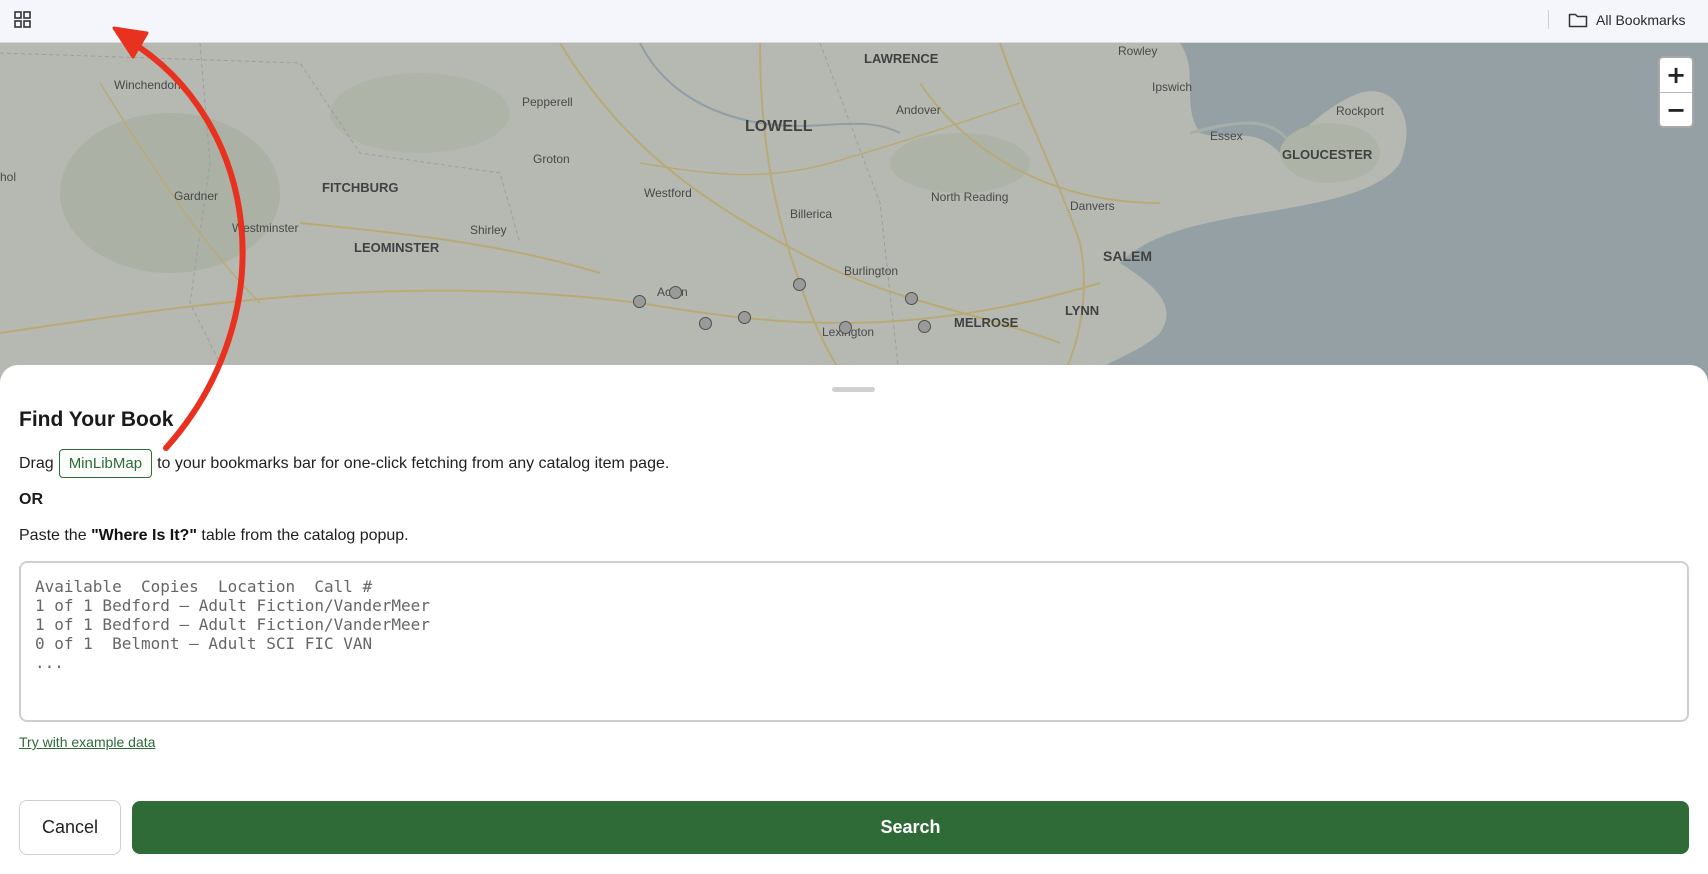 This screenshot has height=874, width=1708. I want to click on paste-bold: "Where Is It?", so click(144, 535).